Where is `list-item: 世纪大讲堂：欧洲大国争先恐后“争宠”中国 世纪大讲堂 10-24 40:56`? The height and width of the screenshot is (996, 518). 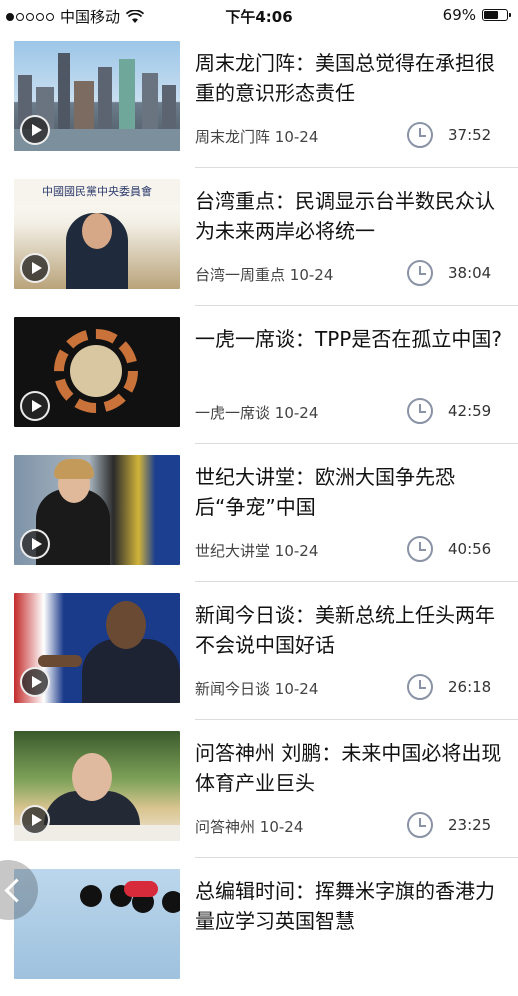 list-item: 世纪大讲堂：欧洲大国争先恐后“争宠”中国 世纪大讲堂 10-24 40:56 is located at coordinates (259, 513).